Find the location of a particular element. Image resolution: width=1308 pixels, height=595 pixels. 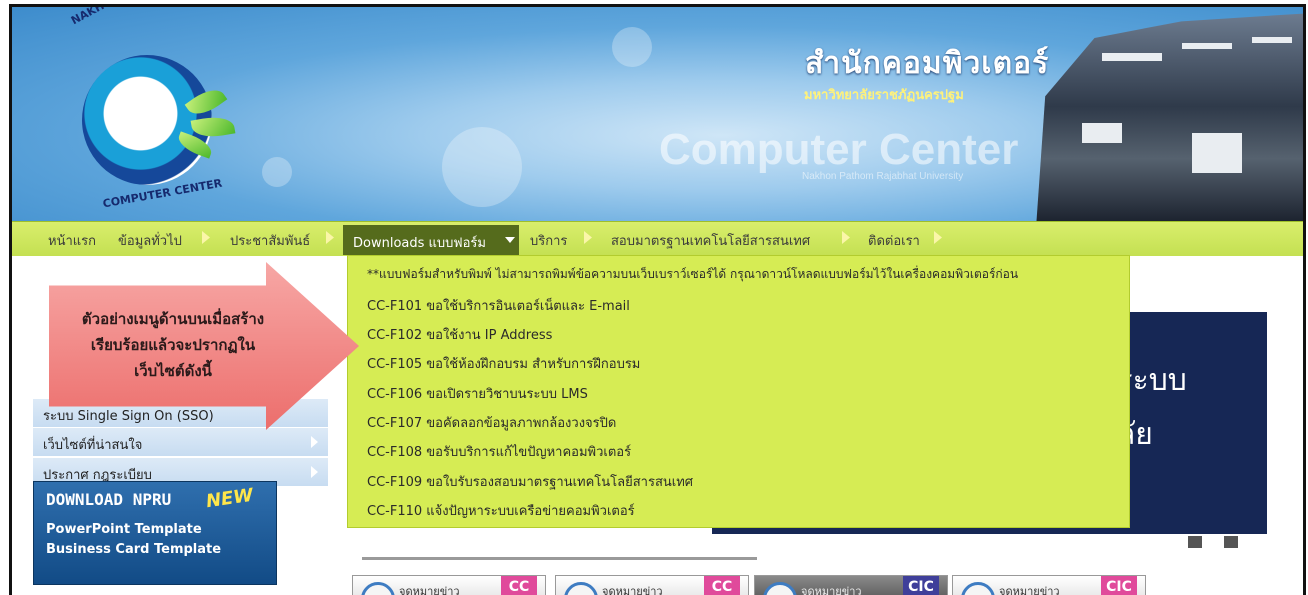

callout-line: ตัวอย่างเมนูด้านบนเมื่อสร้าง is located at coordinates (173, 319).